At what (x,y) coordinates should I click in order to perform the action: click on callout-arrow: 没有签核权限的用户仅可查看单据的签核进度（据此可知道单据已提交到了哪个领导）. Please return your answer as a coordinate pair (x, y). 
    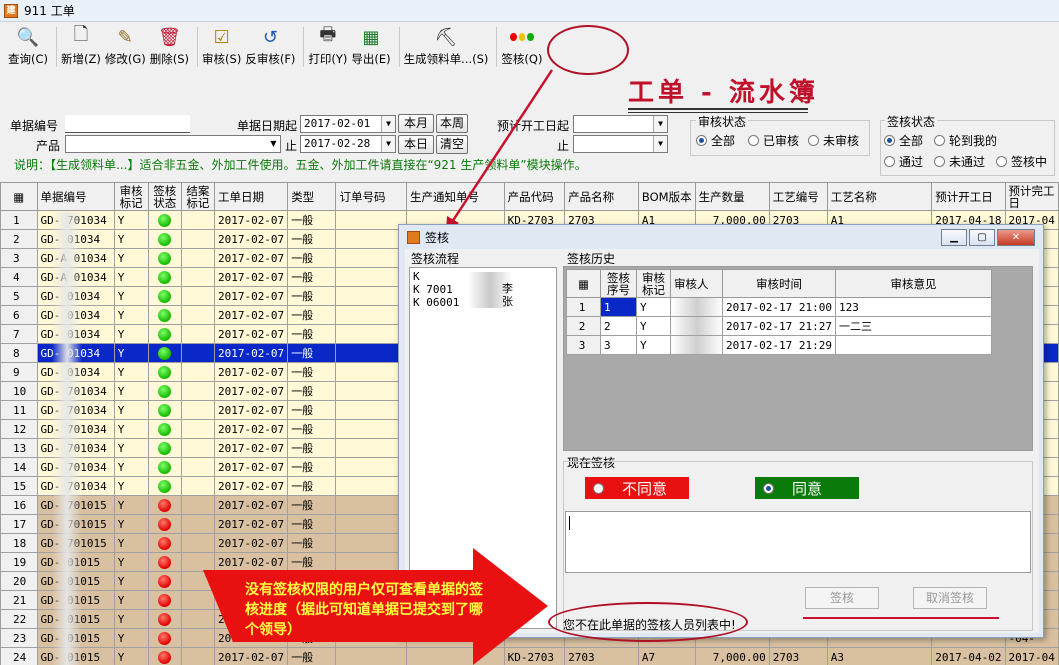
    Looking at the image, I should click on (378, 606).